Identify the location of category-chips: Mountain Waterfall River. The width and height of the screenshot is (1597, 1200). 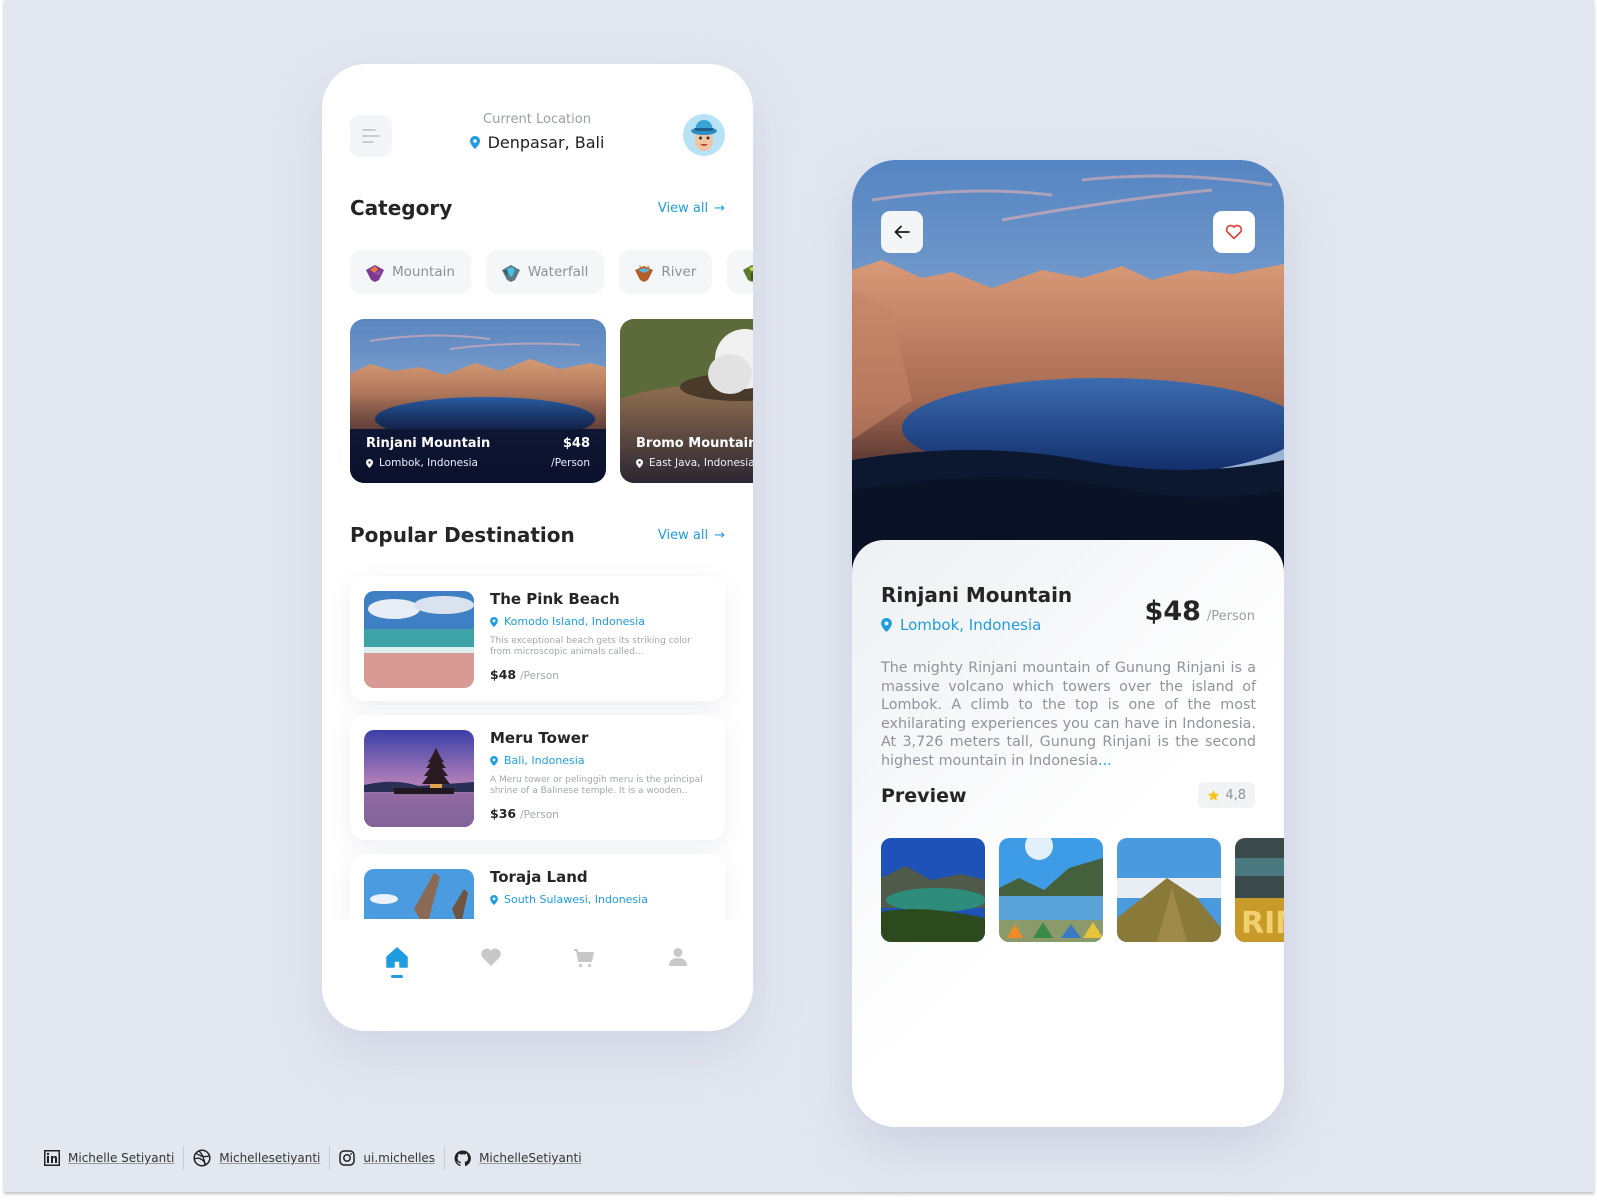
(551, 272).